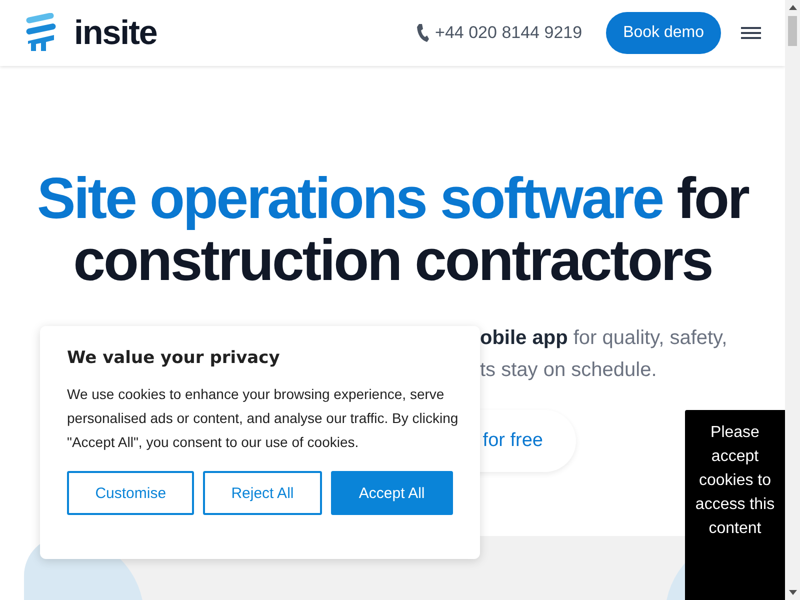 The image size is (800, 600). I want to click on dialog-text: We use cookies to enhance your browsing experience, serve personalised ads or content, and analyse our traffic. By clicking "Accept All", you consent to our use of cookies., so click(263, 418).